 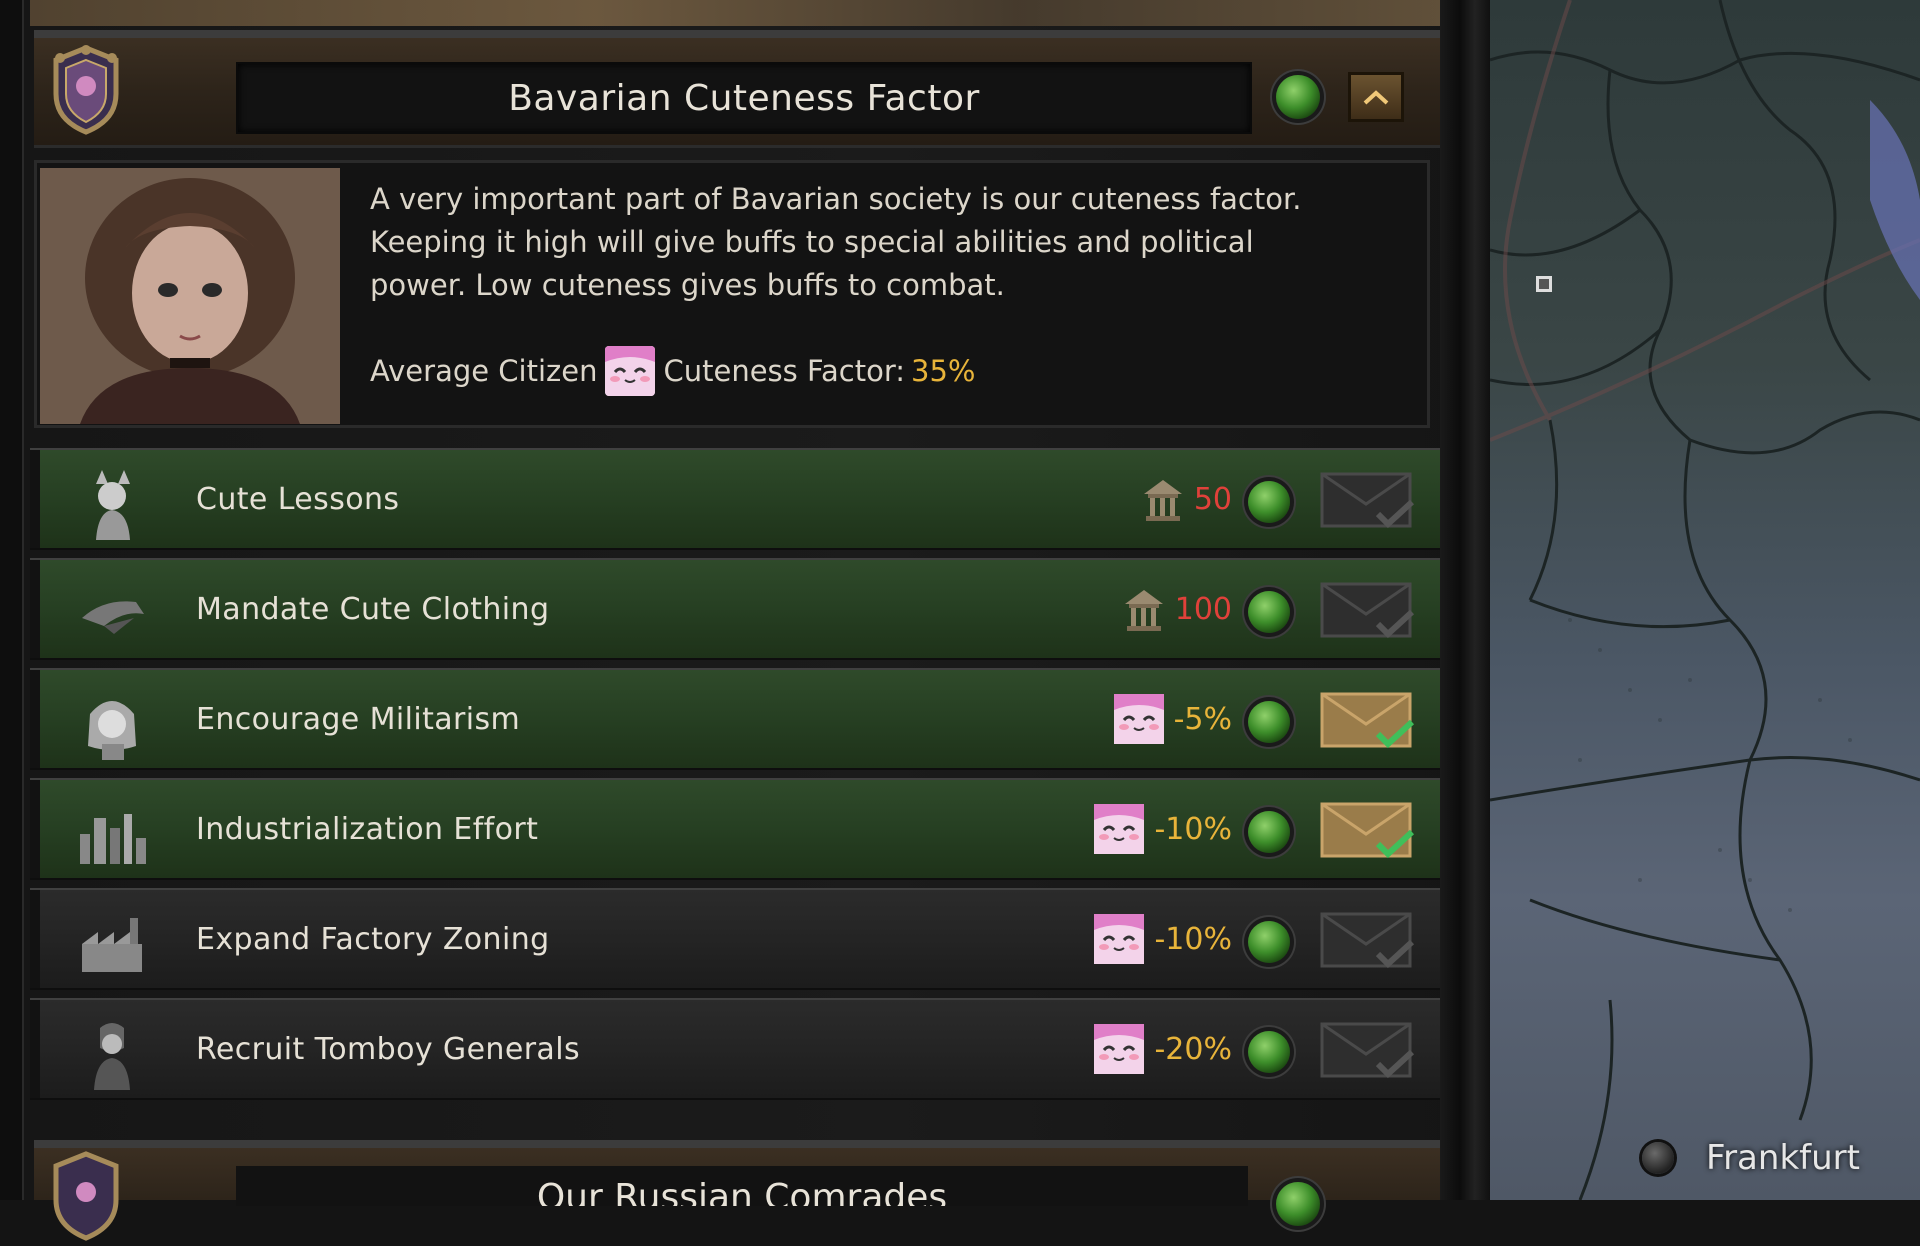 What do you see at coordinates (1203, 609) in the screenshot?
I see `decision-cost-value: 100` at bounding box center [1203, 609].